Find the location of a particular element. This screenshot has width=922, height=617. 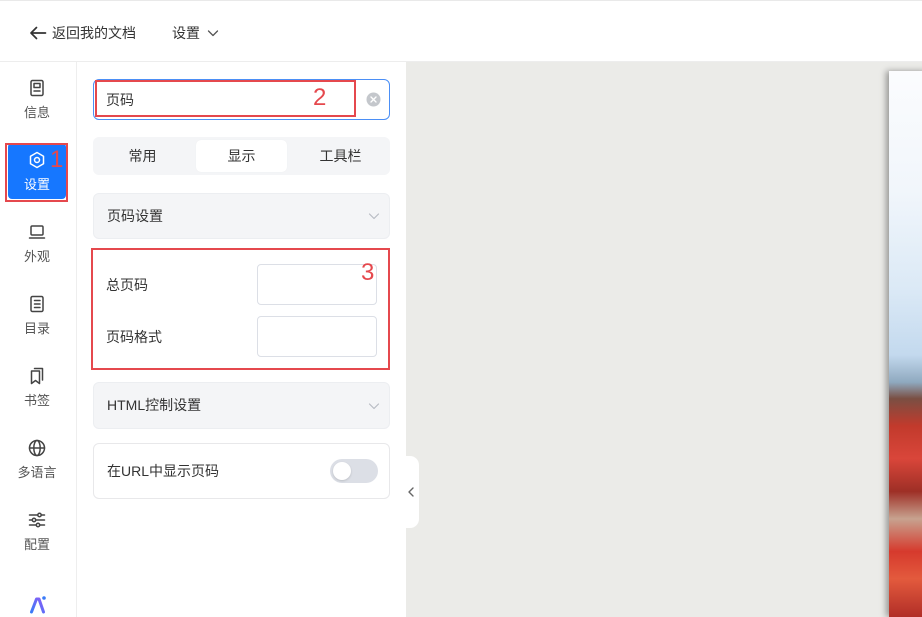

back-to-my-docs-button: 返回我的文档 is located at coordinates (82, 33).